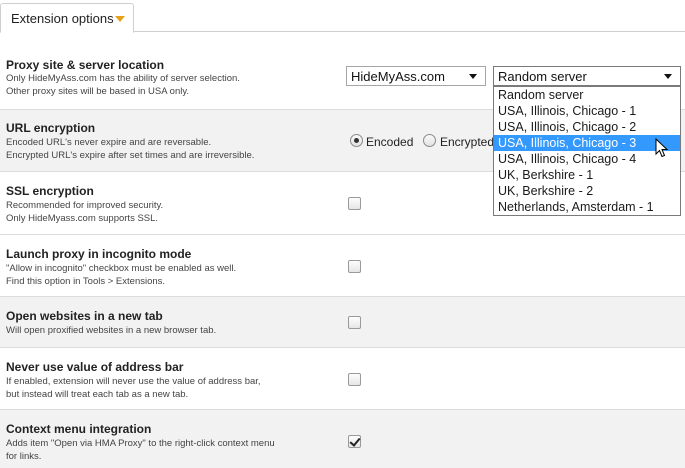 The height and width of the screenshot is (468, 685). What do you see at coordinates (82, 218) in the screenshot?
I see `option-description: Only HideMyass.com supports SSL.` at bounding box center [82, 218].